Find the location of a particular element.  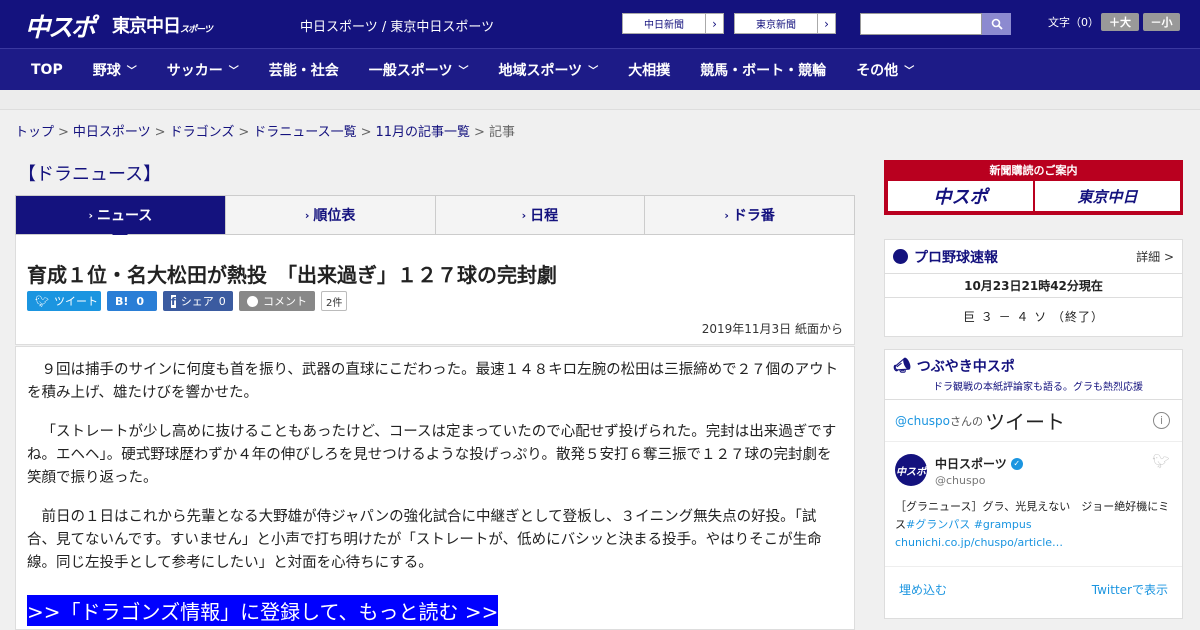

tab-news: › ニュース is located at coordinates (121, 219).